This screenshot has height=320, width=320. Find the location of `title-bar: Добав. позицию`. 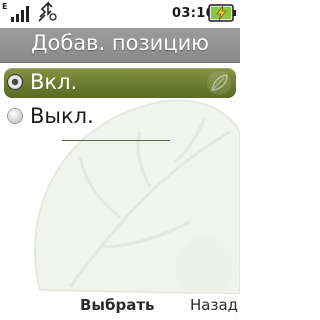

title-bar: Добав. позицию is located at coordinates (120, 45).